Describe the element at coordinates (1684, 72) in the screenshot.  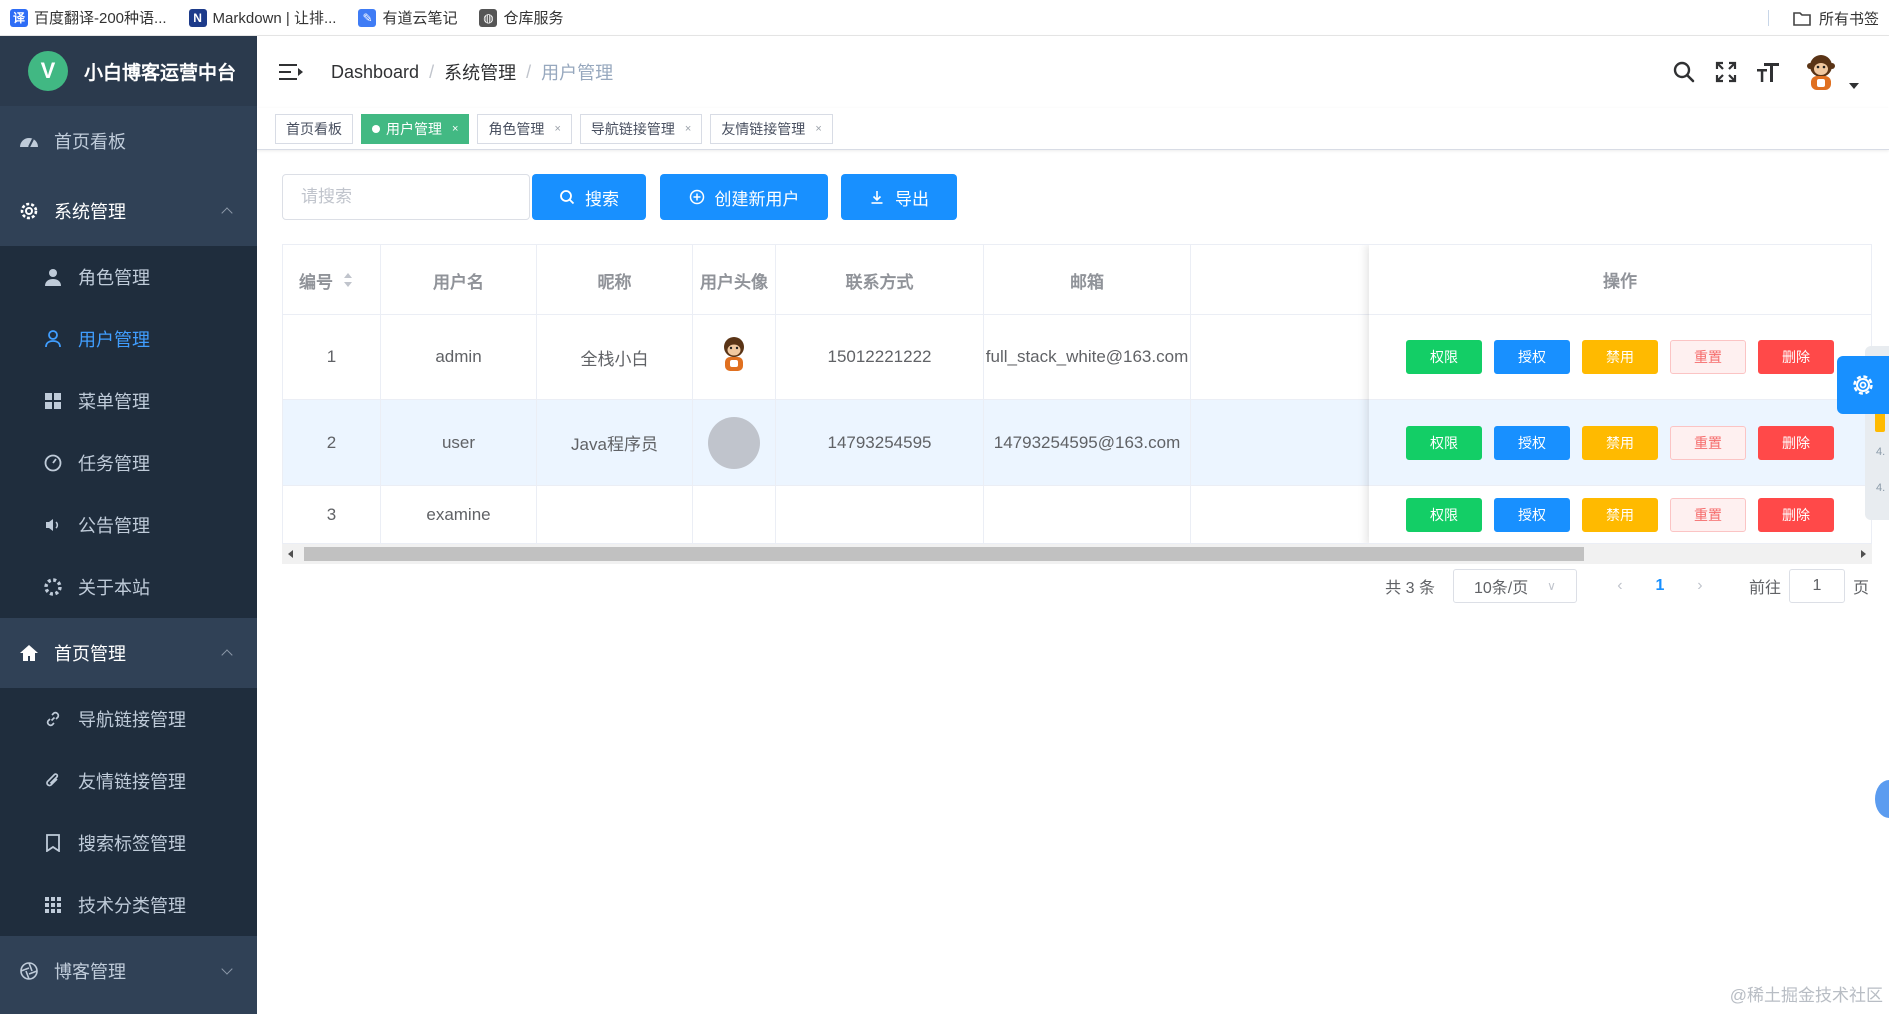
I see `search-icon` at that location.